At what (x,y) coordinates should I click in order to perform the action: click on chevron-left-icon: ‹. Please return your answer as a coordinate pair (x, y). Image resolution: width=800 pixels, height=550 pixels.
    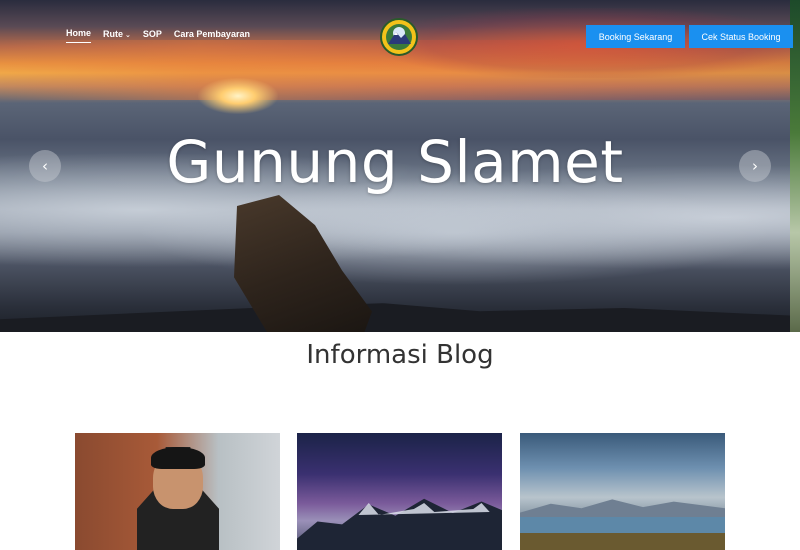
    Looking at the image, I should click on (45, 166).